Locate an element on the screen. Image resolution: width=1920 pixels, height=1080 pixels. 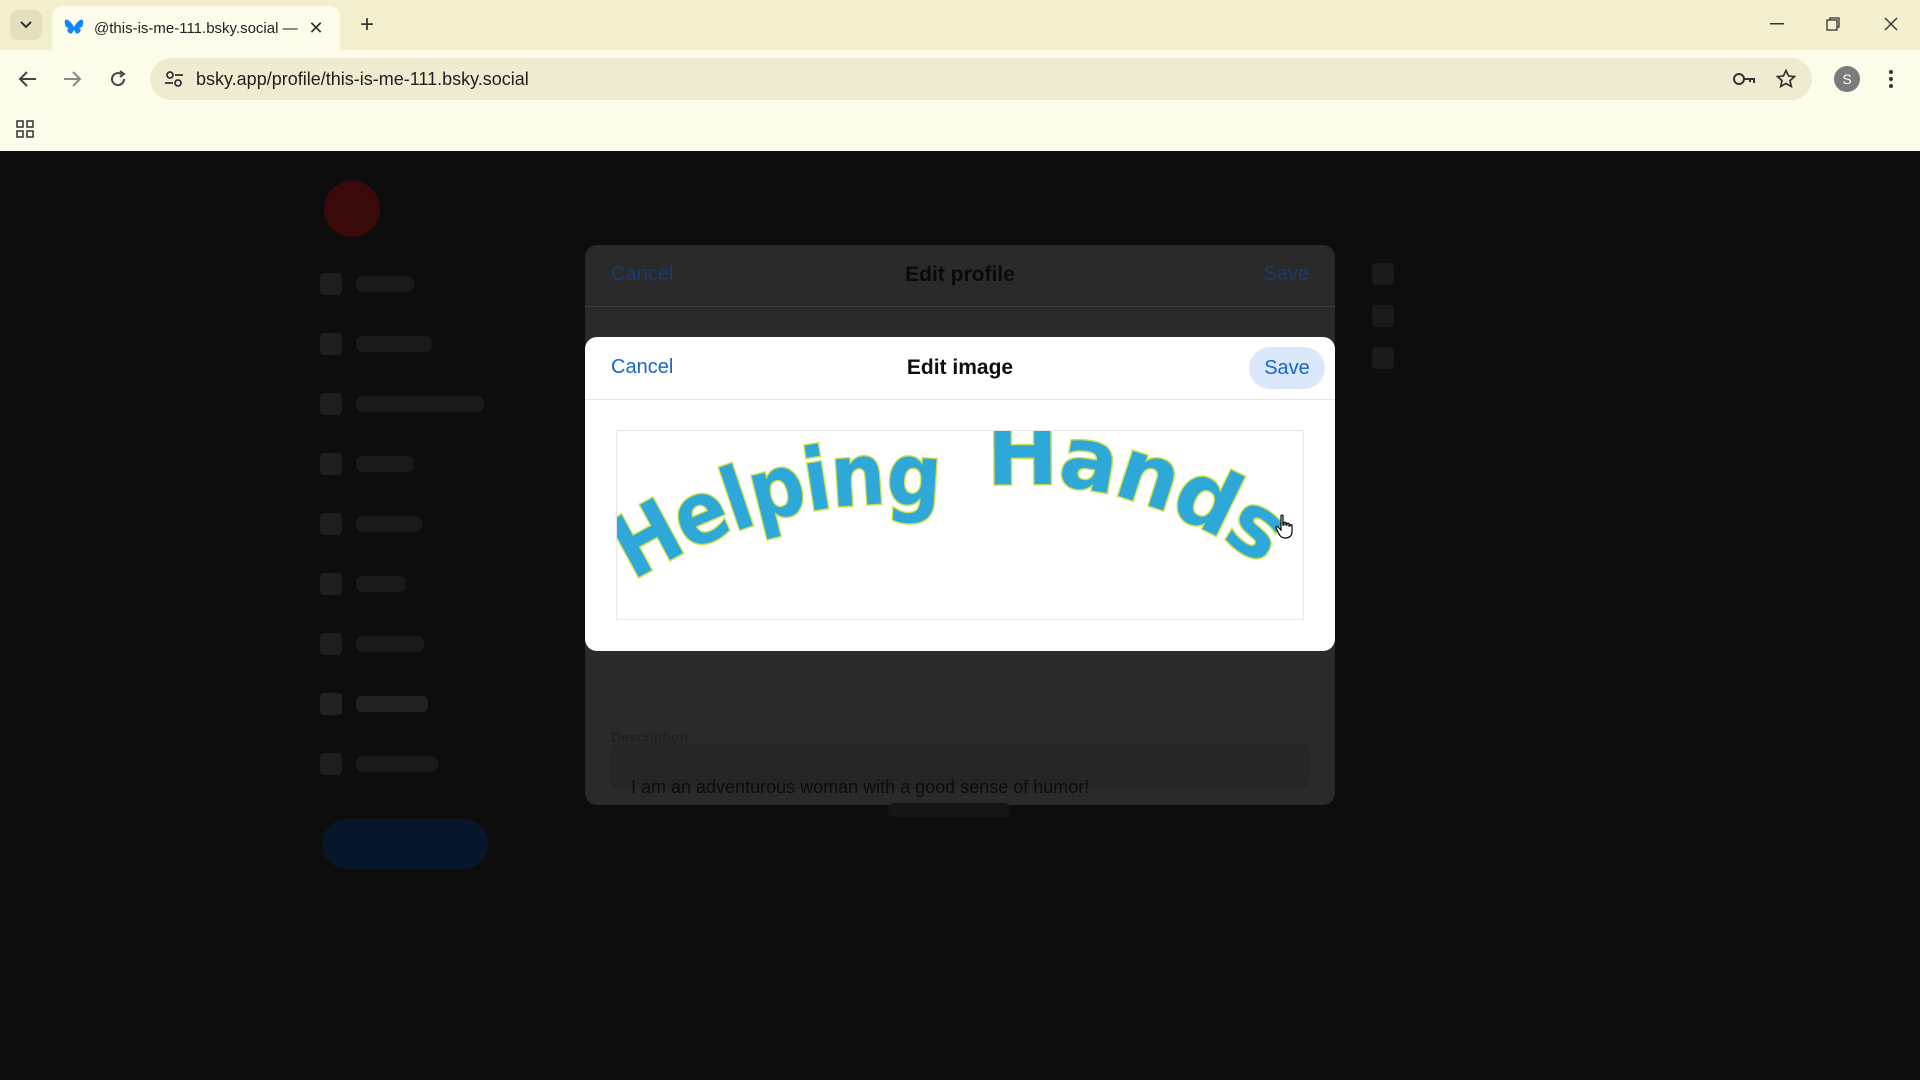
sidebar-item-home is located at coordinates (367, 284).